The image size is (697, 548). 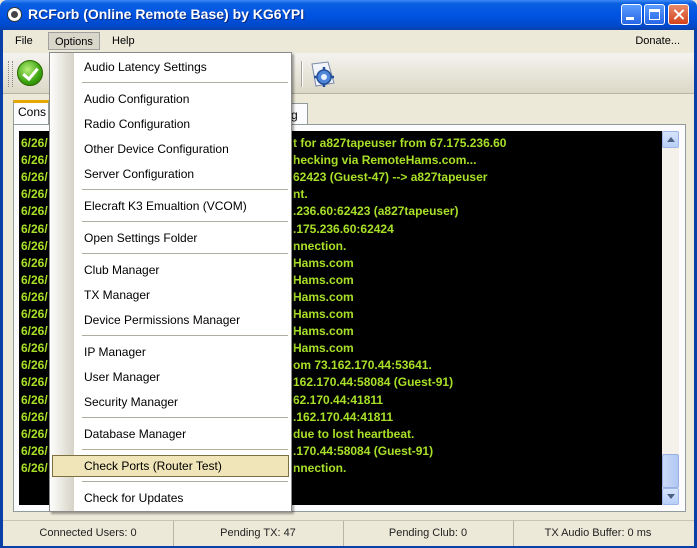 What do you see at coordinates (162, 320) in the screenshot?
I see `menu-item-device-permissions: Device Permissions Manager` at bounding box center [162, 320].